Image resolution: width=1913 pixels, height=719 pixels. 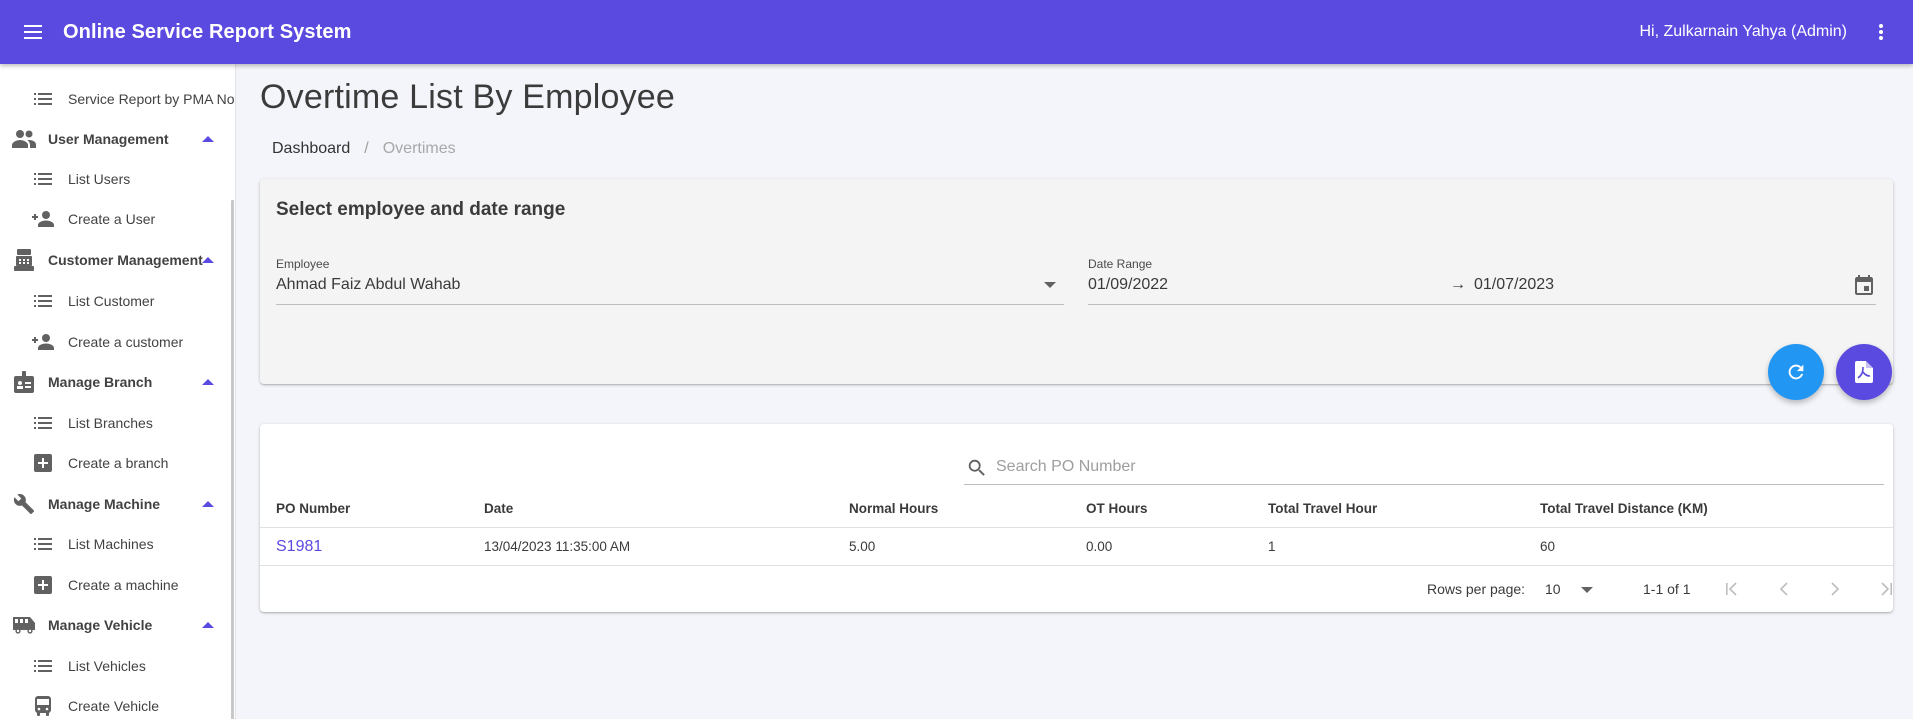 I want to click on pdf-icon, so click(x=1864, y=372).